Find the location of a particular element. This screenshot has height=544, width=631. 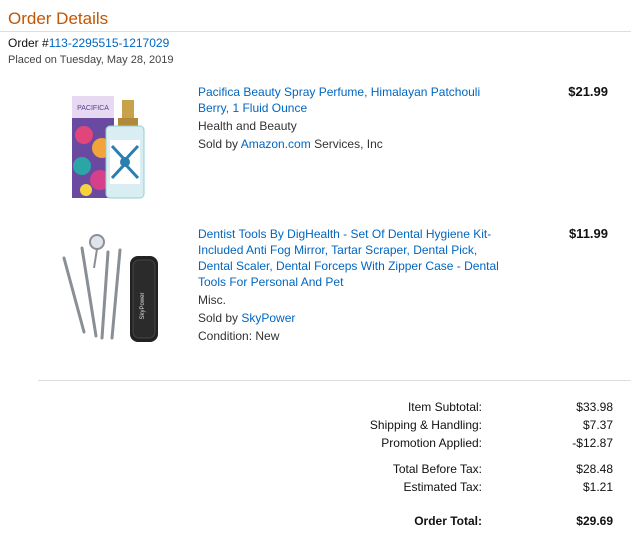

order-number-line: Order #113-2295515-1217029 is located at coordinates (88, 43).